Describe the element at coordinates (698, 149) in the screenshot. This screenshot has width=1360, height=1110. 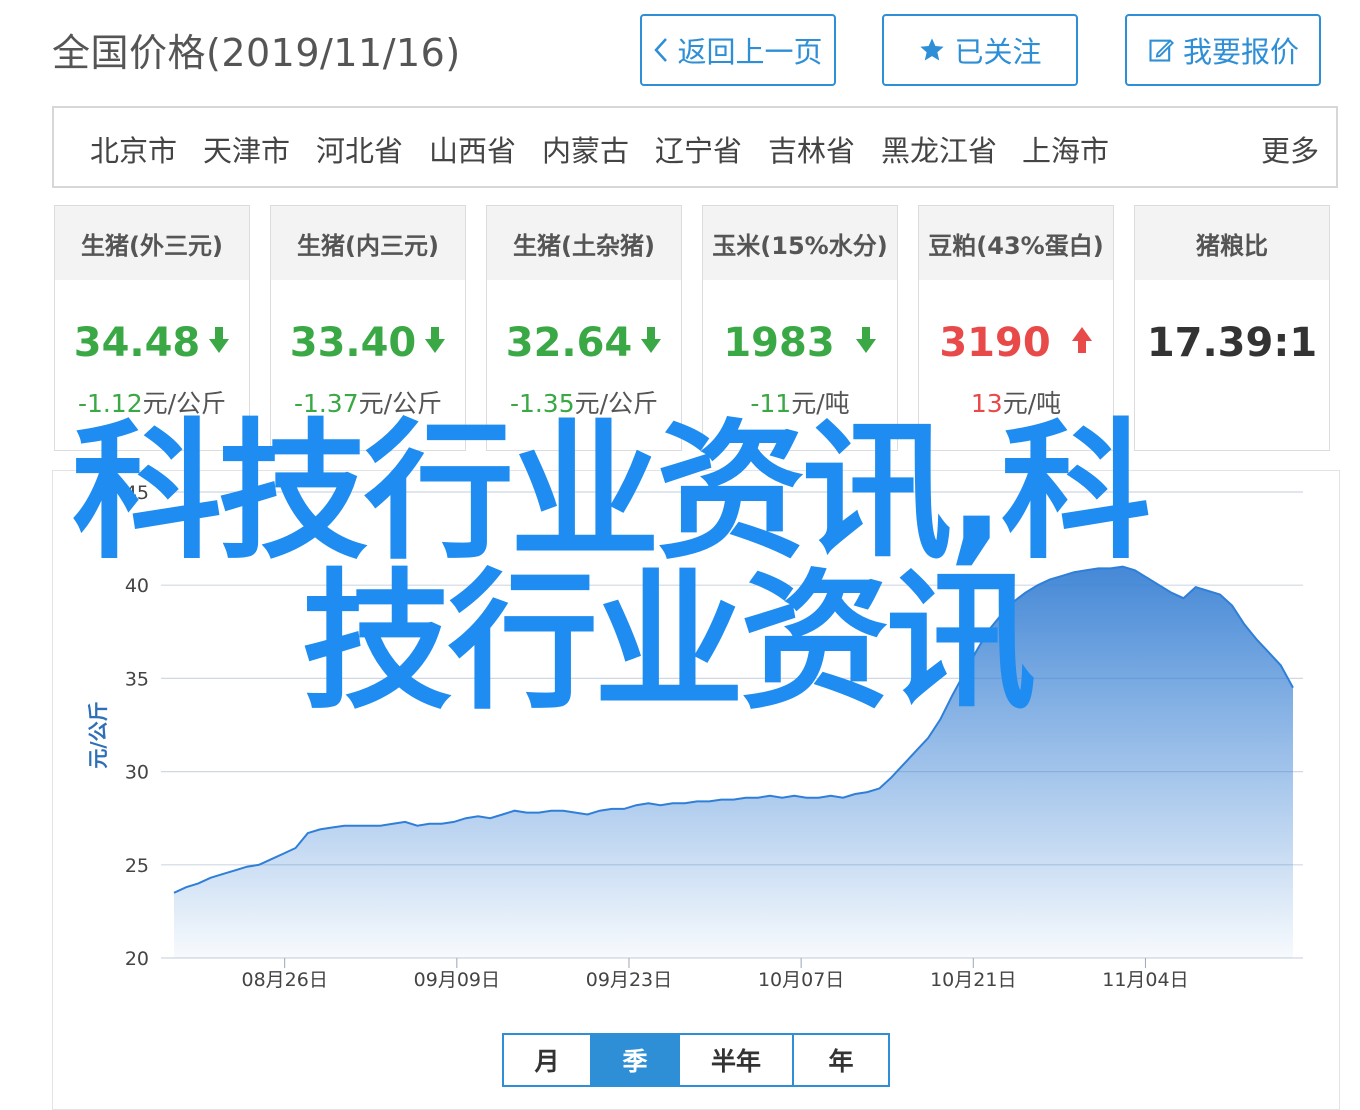
I see `region-item: 辽宁省` at that location.